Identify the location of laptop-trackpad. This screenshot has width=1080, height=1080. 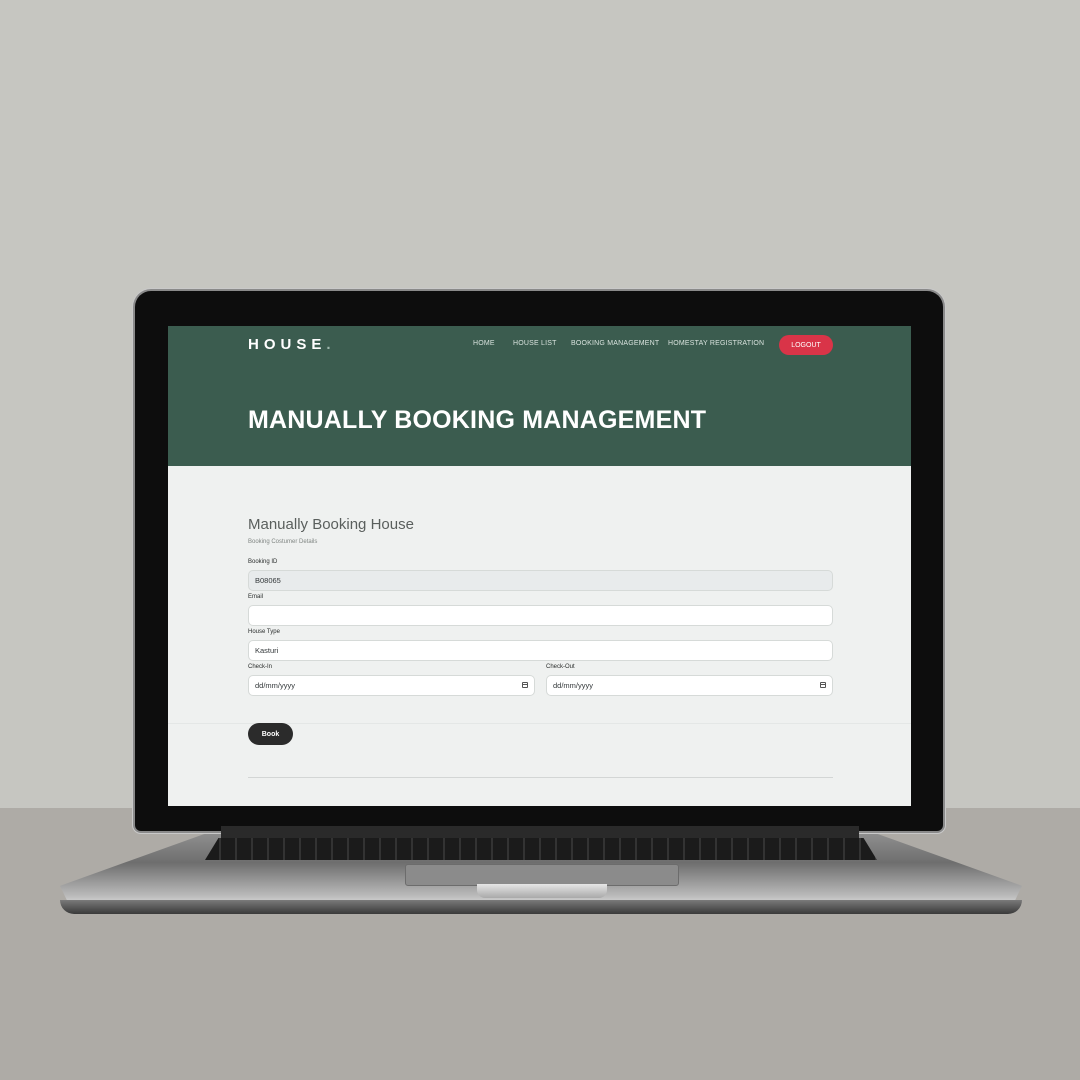
(542, 875).